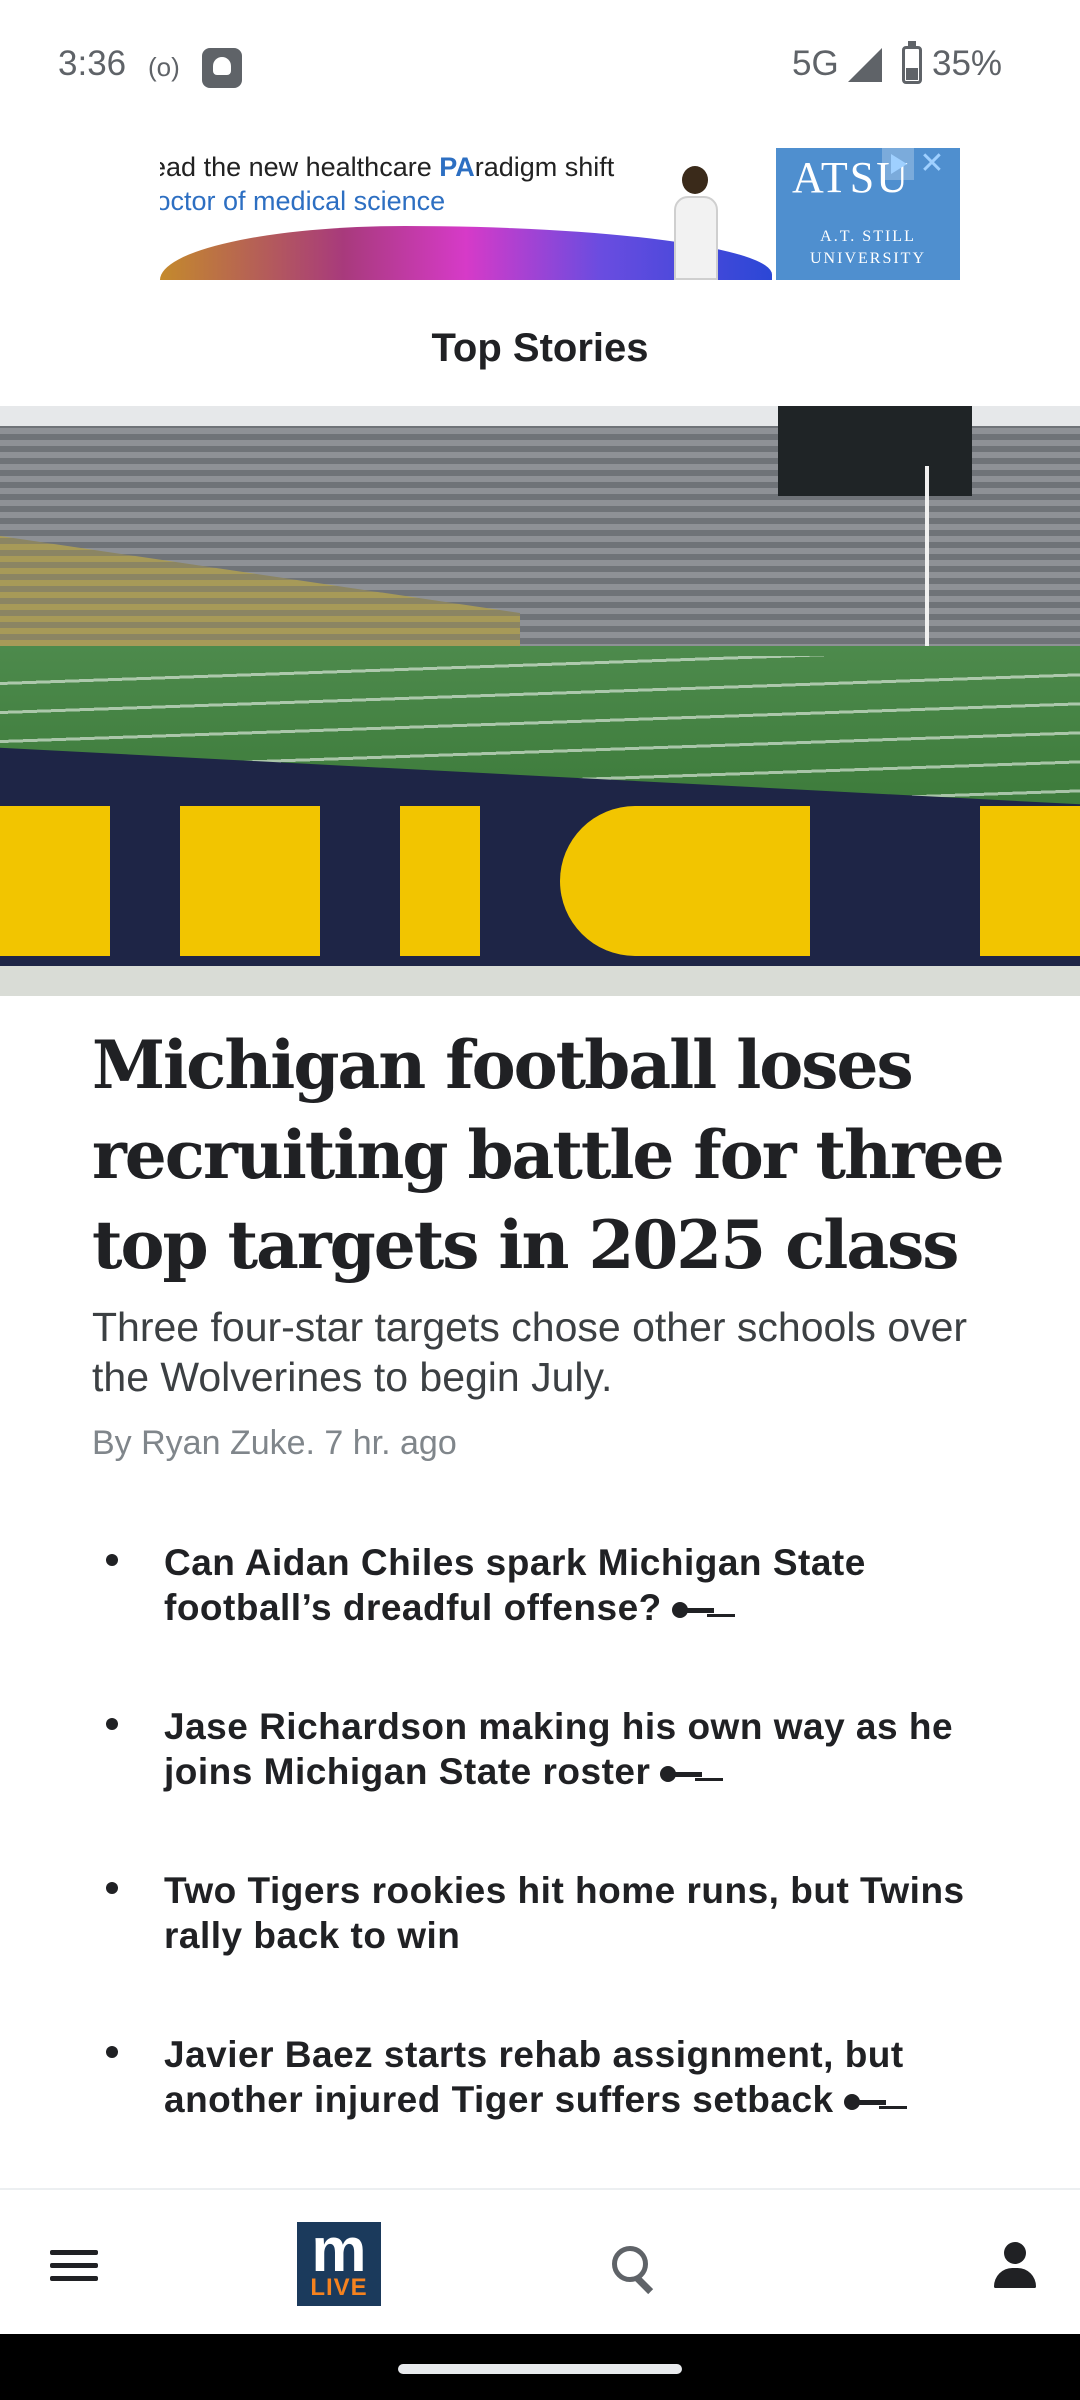 This screenshot has width=1080, height=2400. What do you see at coordinates (868, 236) in the screenshot?
I see `ad-logo-line1: A.T. STILL` at bounding box center [868, 236].